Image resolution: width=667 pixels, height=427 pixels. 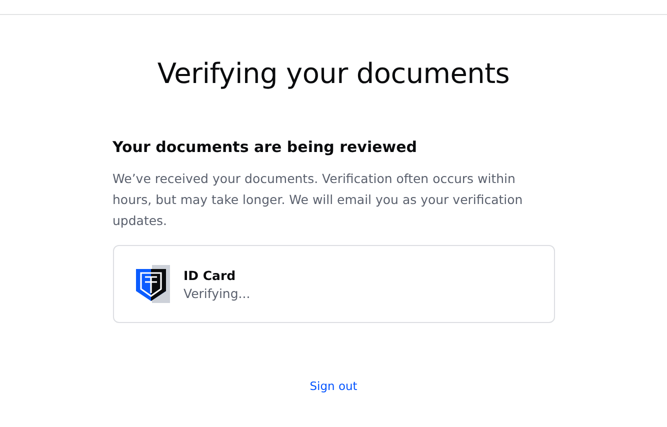 I want to click on section-heading: Your documents are being reviewed, so click(x=265, y=147).